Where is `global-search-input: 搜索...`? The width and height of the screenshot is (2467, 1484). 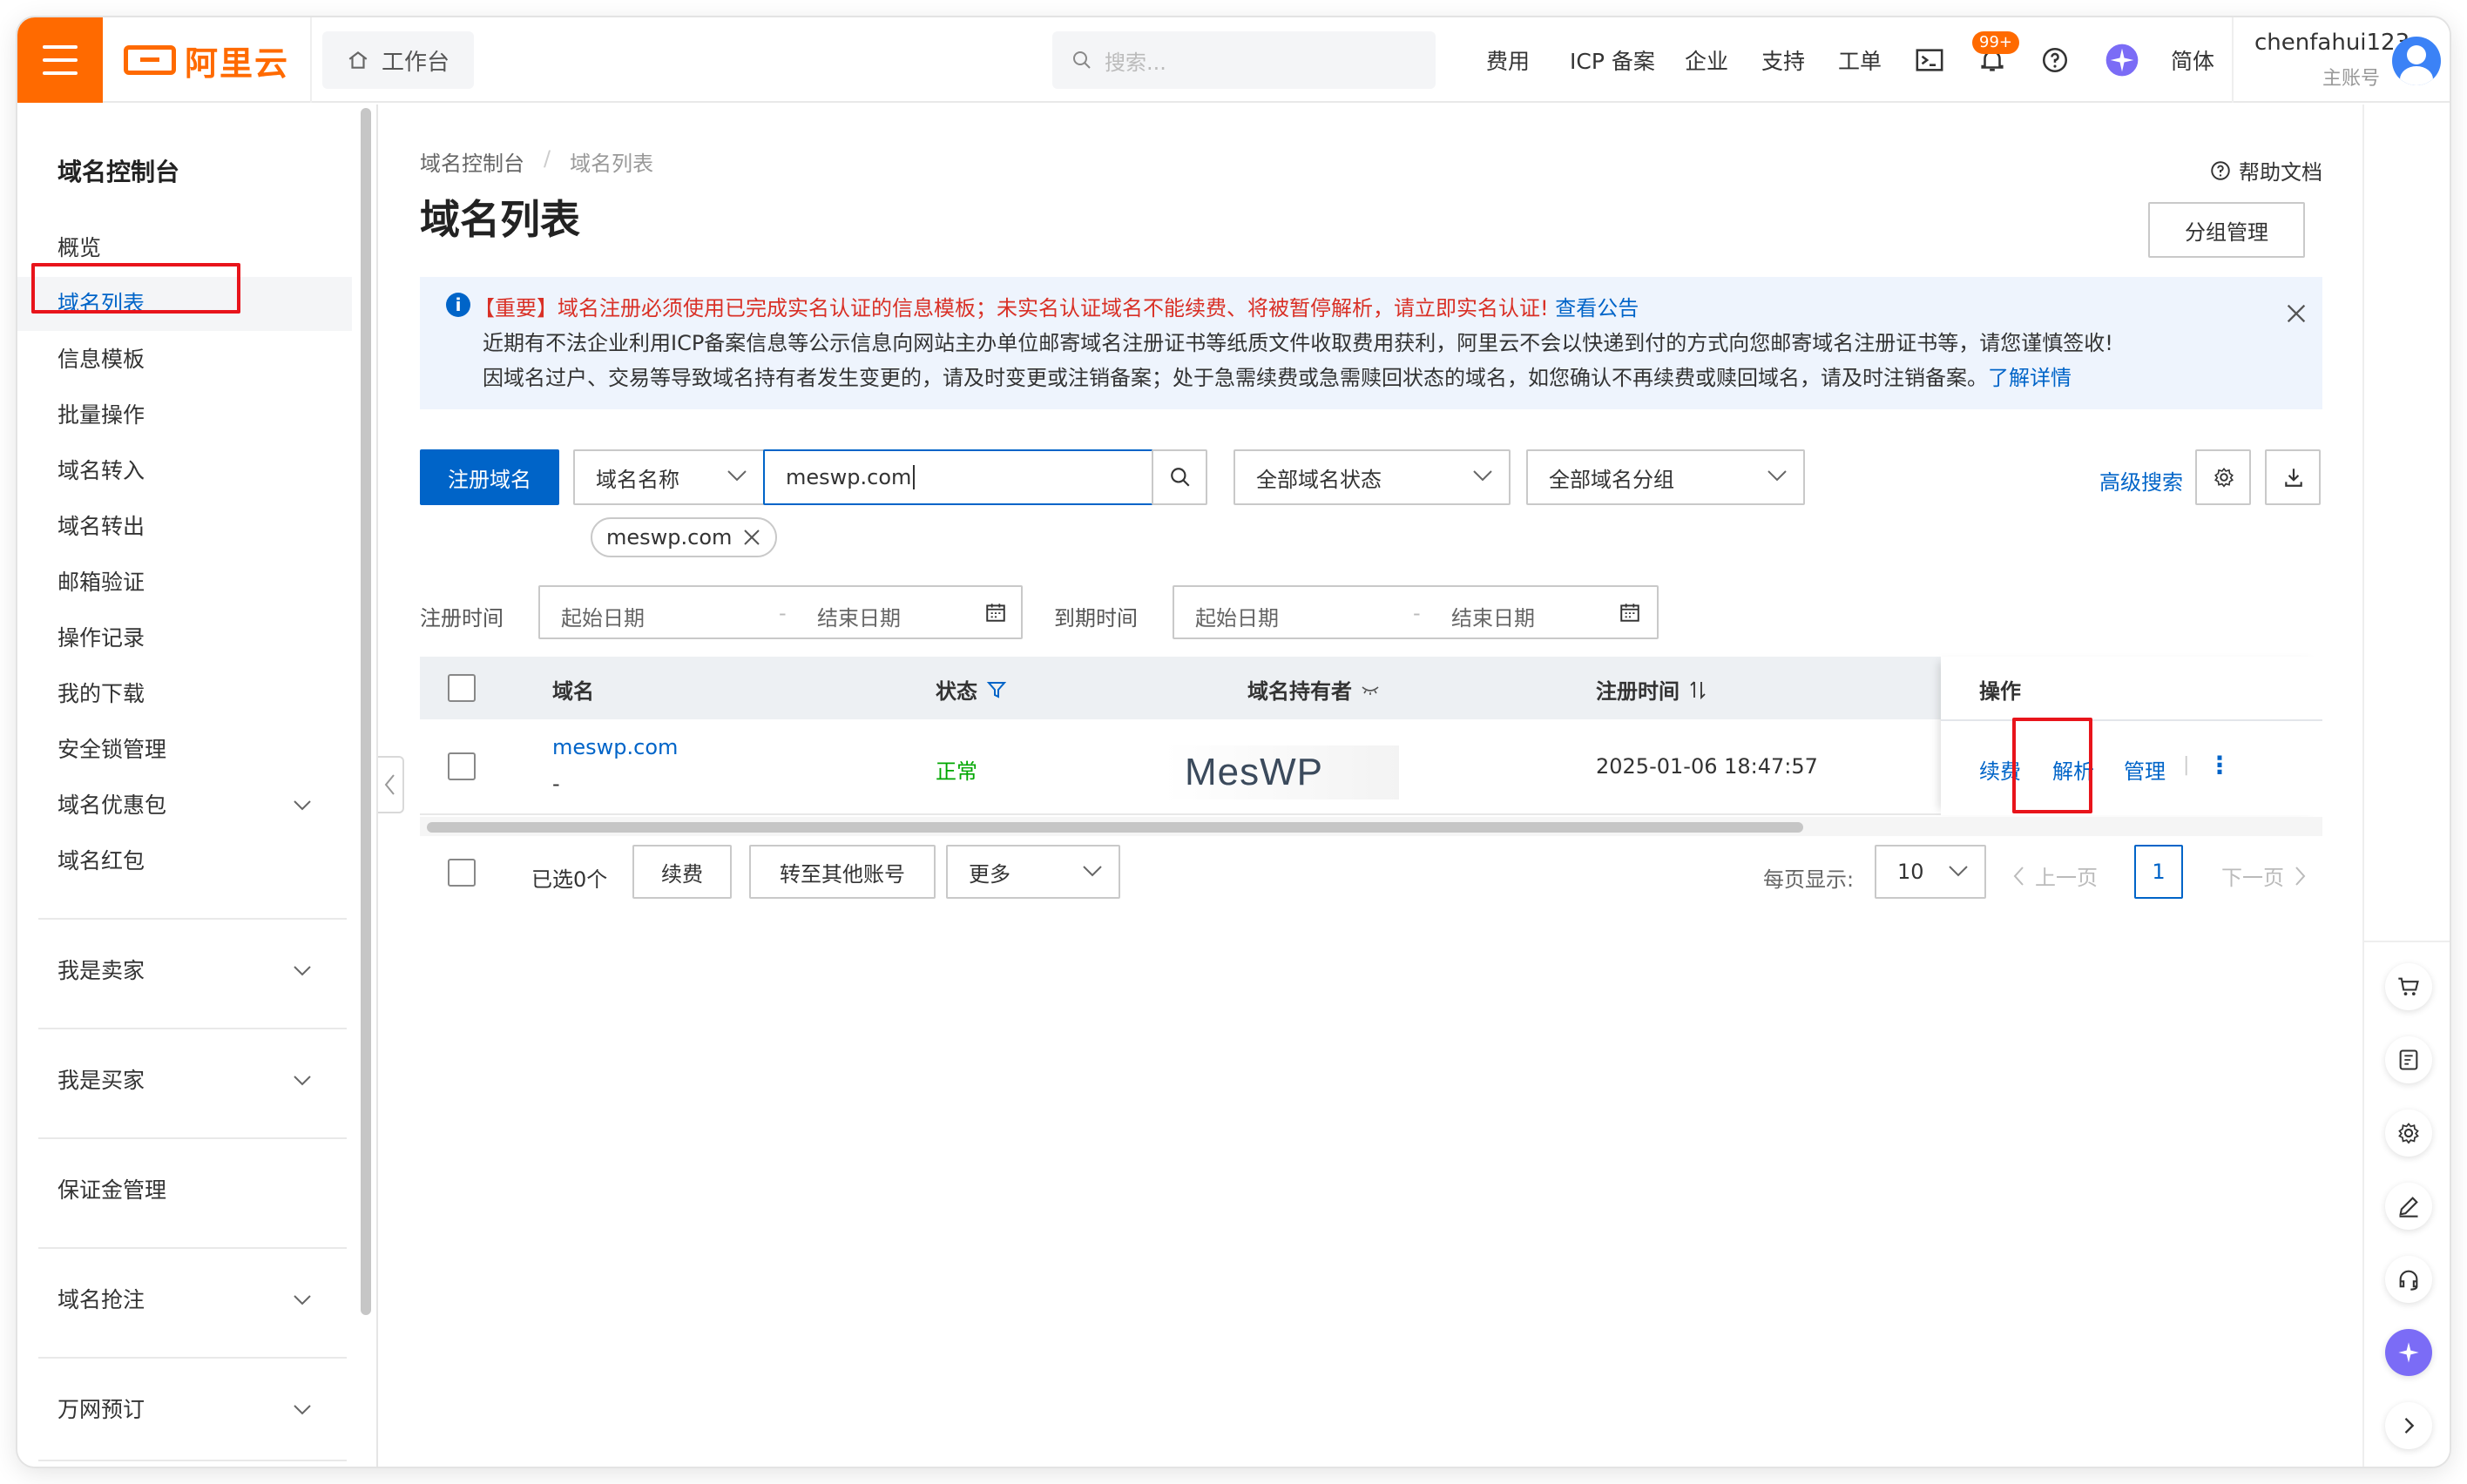 global-search-input: 搜索... is located at coordinates (1244, 60).